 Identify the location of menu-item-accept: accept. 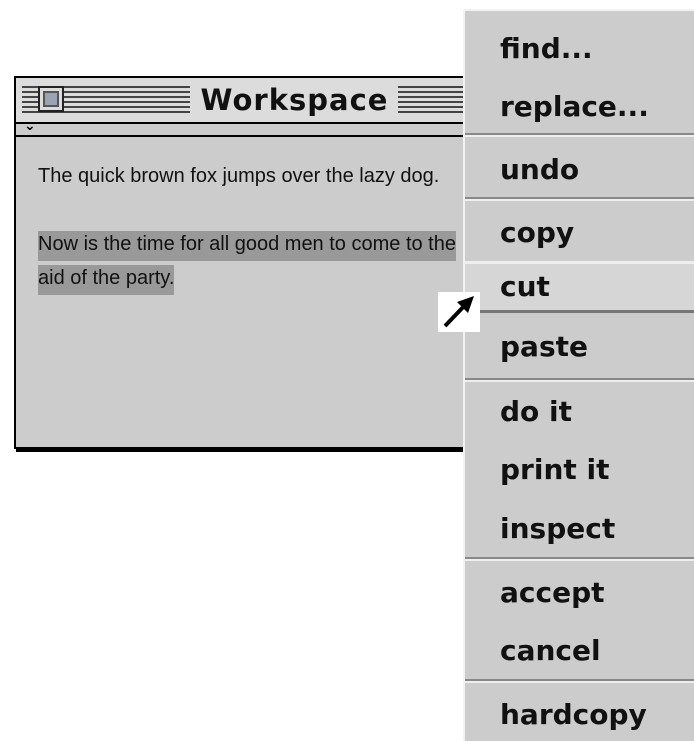
(579, 593).